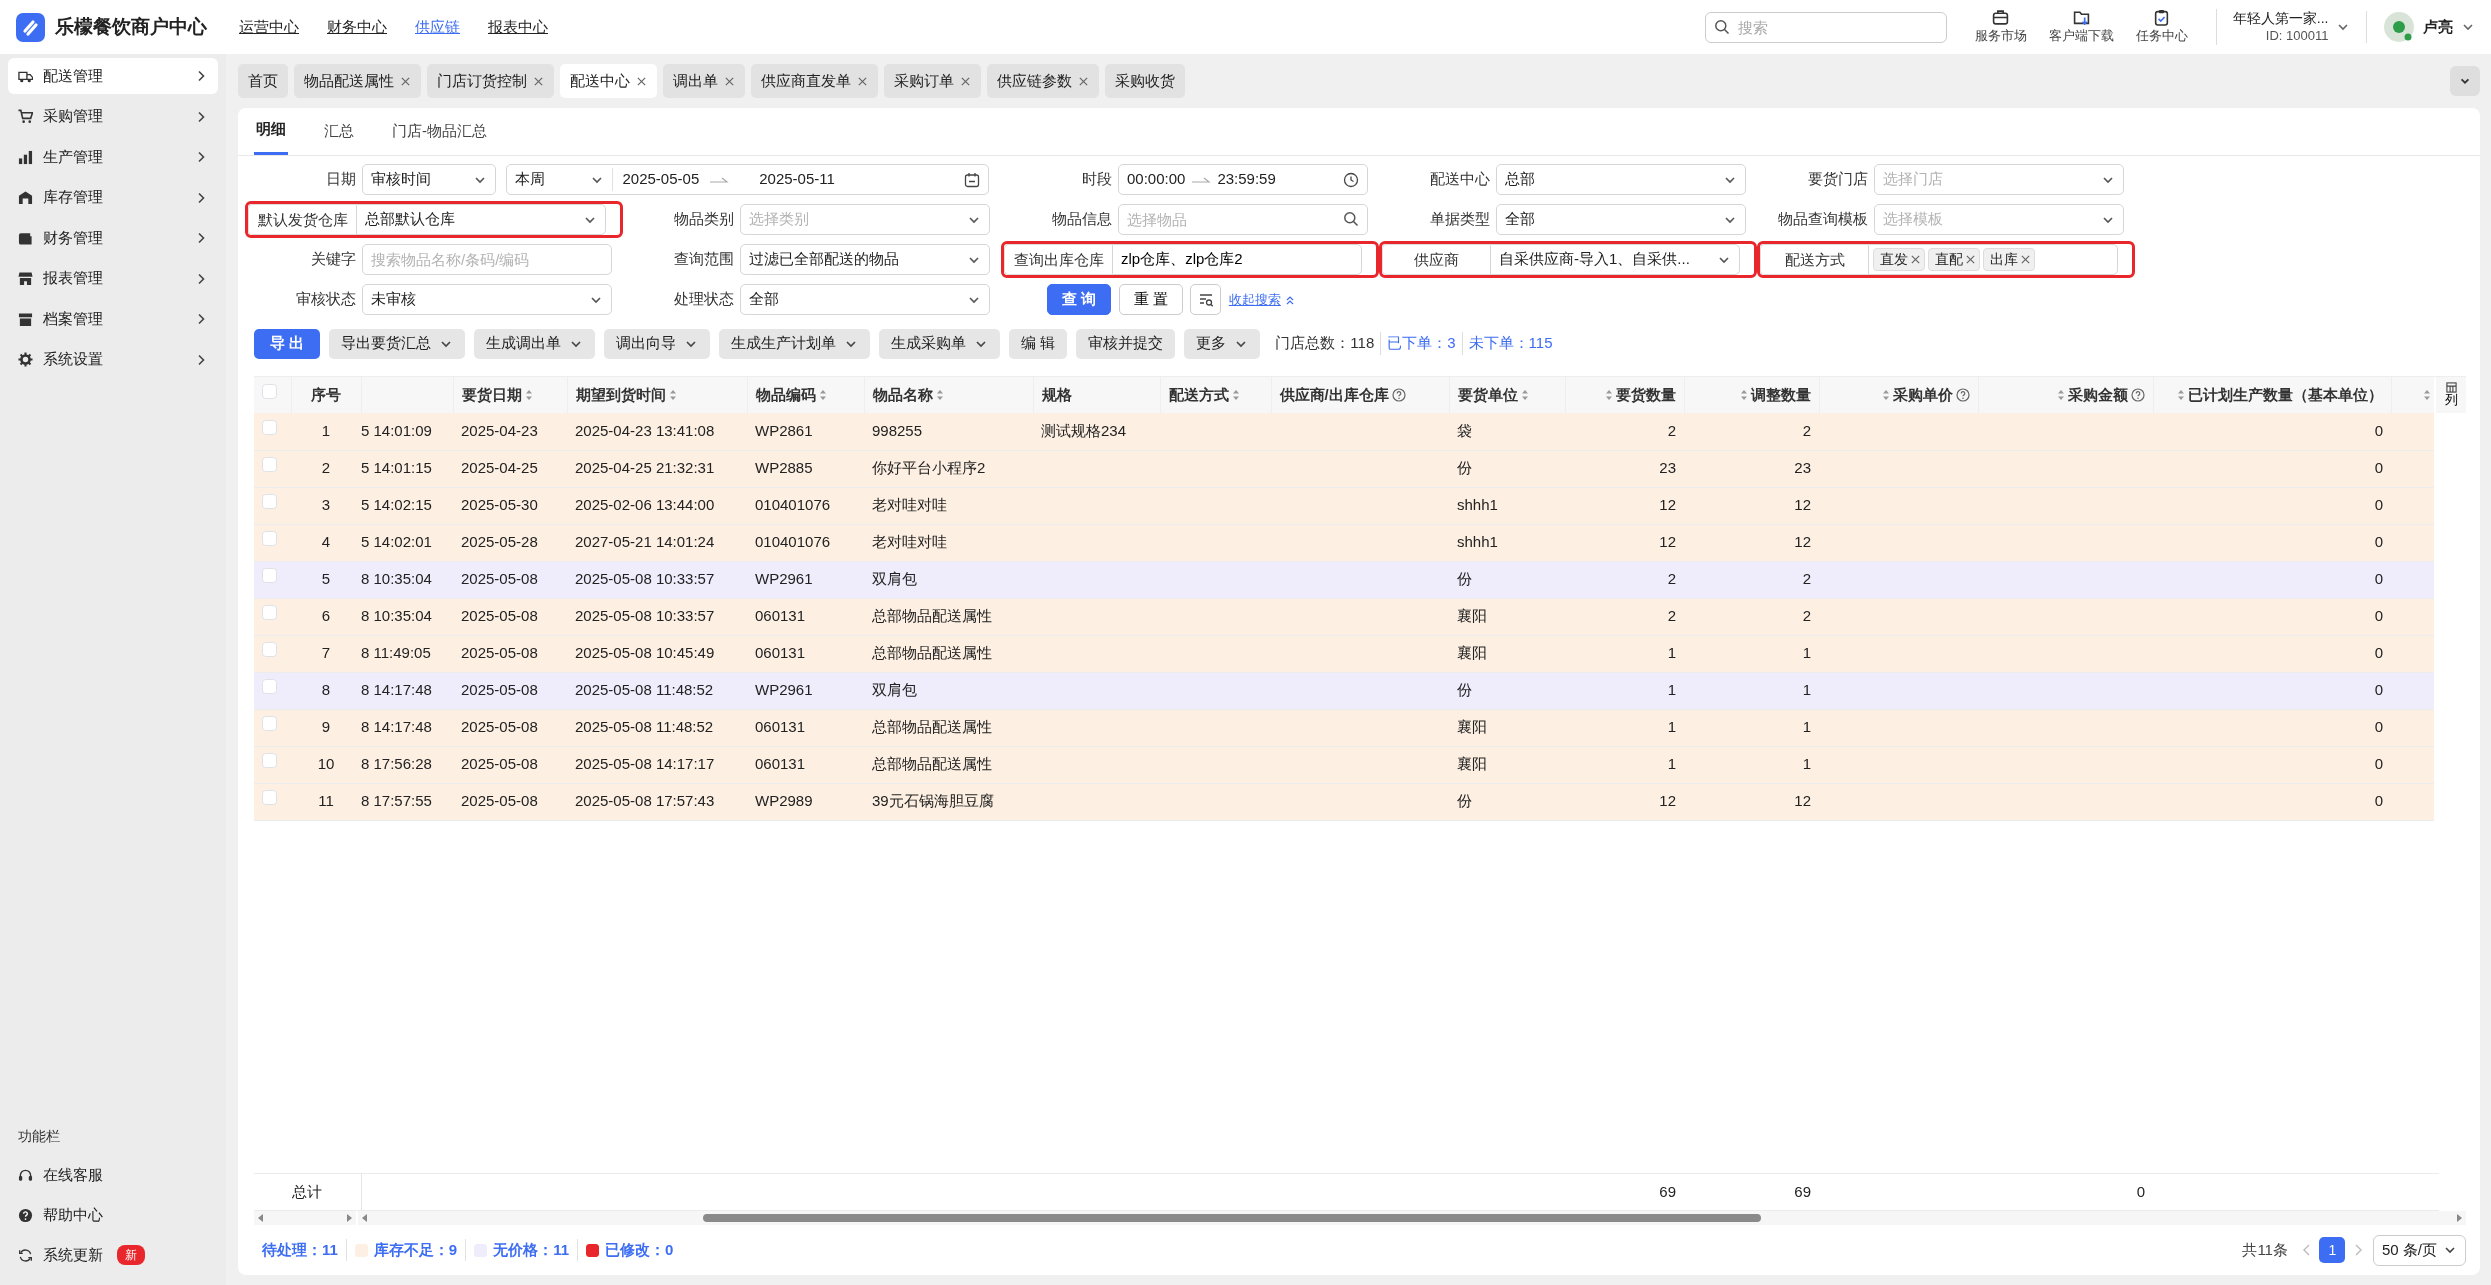 The image size is (2491, 1285). I want to click on start-time: 00:00:00, so click(1156, 179).